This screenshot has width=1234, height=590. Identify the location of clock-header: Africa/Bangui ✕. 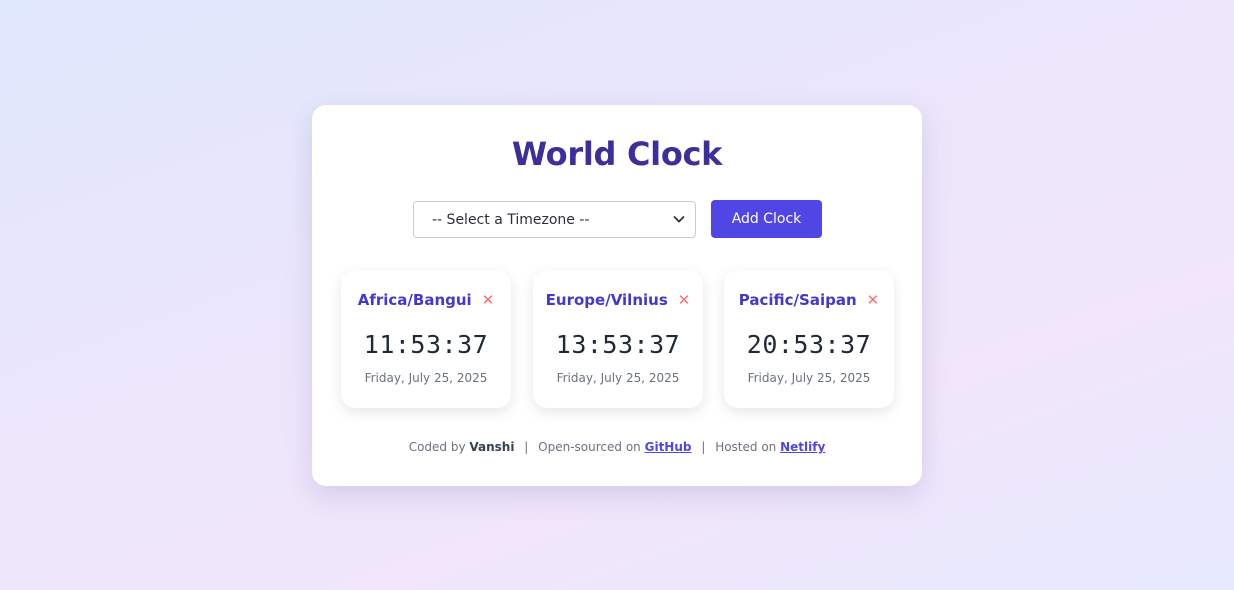
(426, 300).